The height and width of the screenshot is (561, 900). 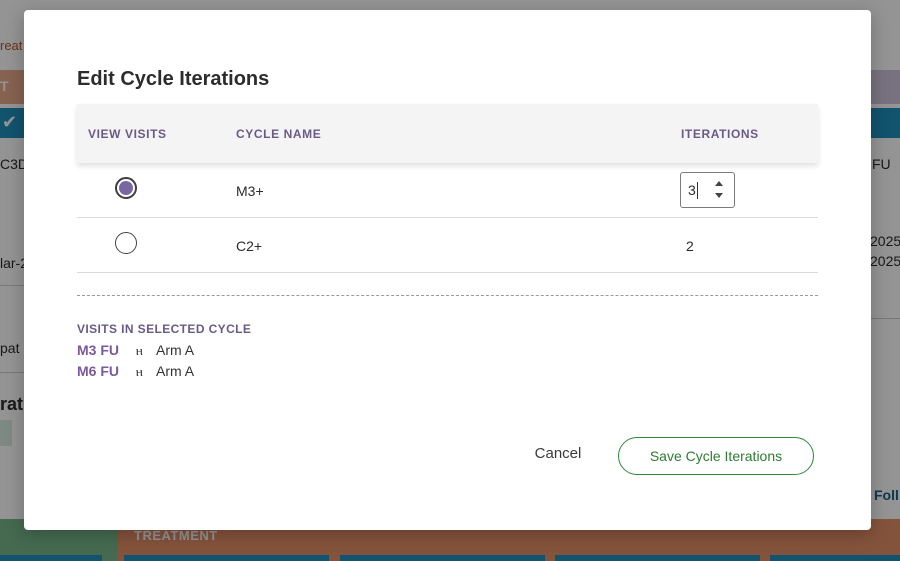 What do you see at coordinates (720, 134) in the screenshot?
I see `column-header-iterations: ITERATIONS` at bounding box center [720, 134].